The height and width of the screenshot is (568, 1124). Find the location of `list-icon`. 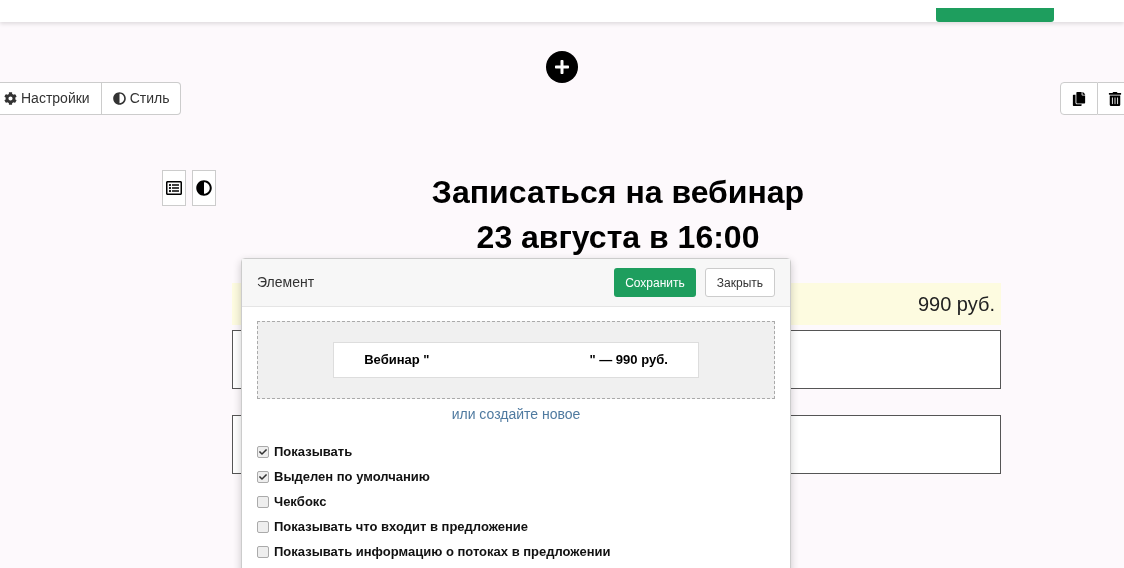

list-icon is located at coordinates (174, 188).